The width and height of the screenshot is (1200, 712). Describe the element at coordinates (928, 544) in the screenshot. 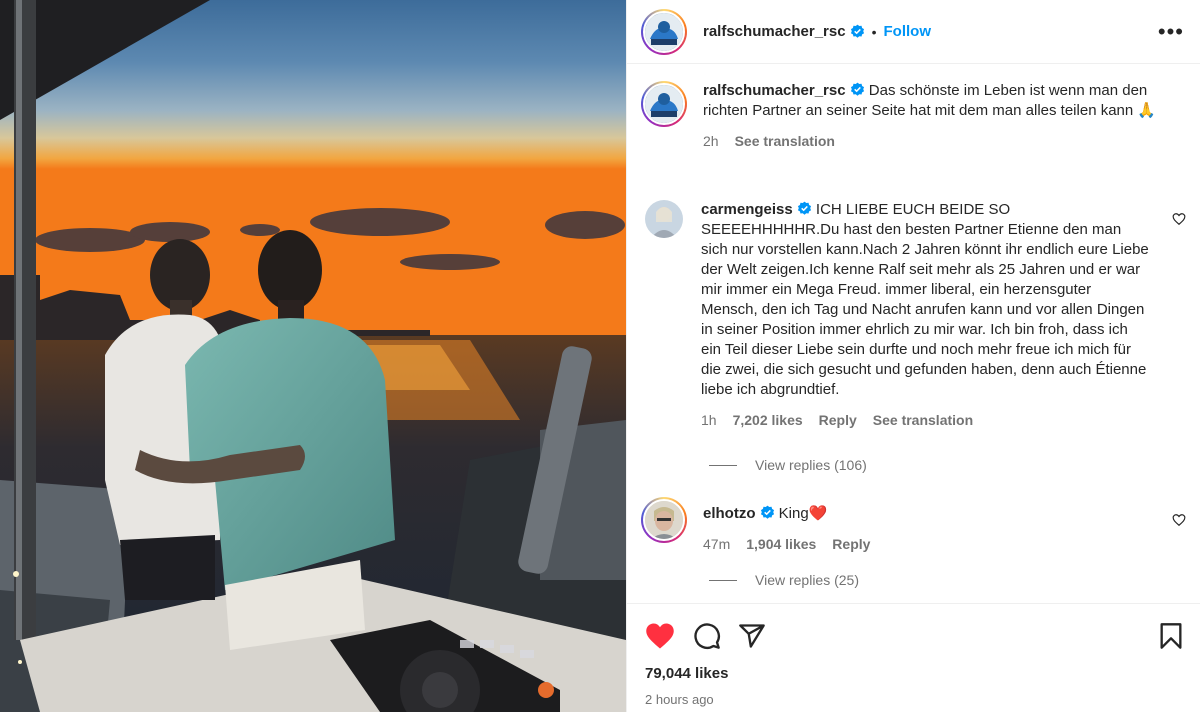

I see `comment-meta: 47m 1,904 likes Reply` at that location.